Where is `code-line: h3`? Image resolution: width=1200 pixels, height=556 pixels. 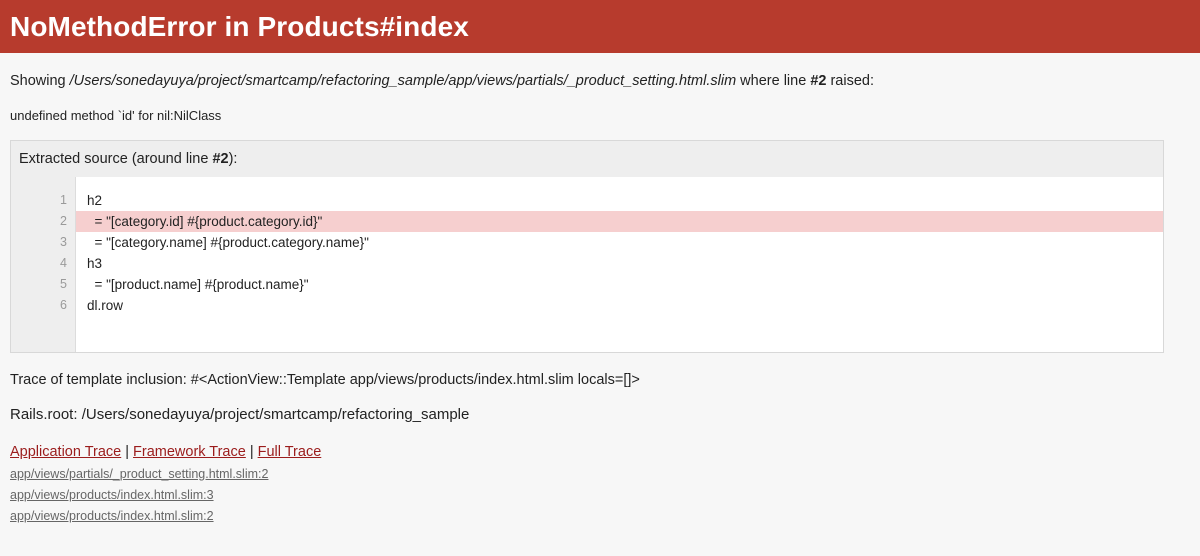
code-line: h3 is located at coordinates (95, 263).